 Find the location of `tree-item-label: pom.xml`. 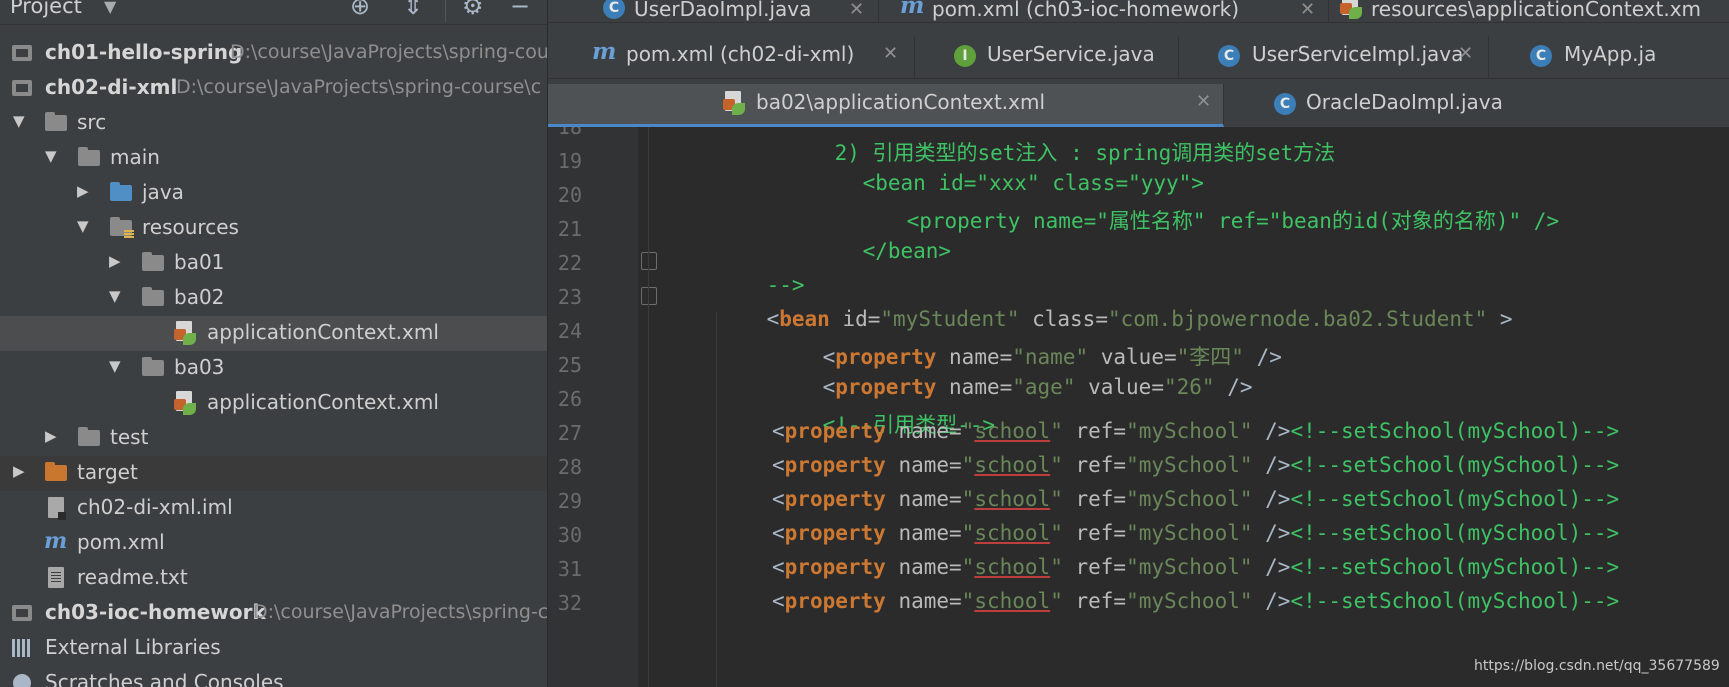

tree-item-label: pom.xml is located at coordinates (121, 542).